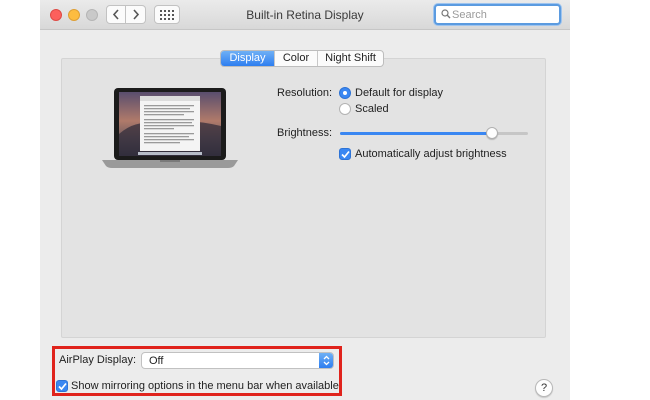 The image size is (650, 400). I want to click on resolution-label: Resolution:, so click(305, 93).